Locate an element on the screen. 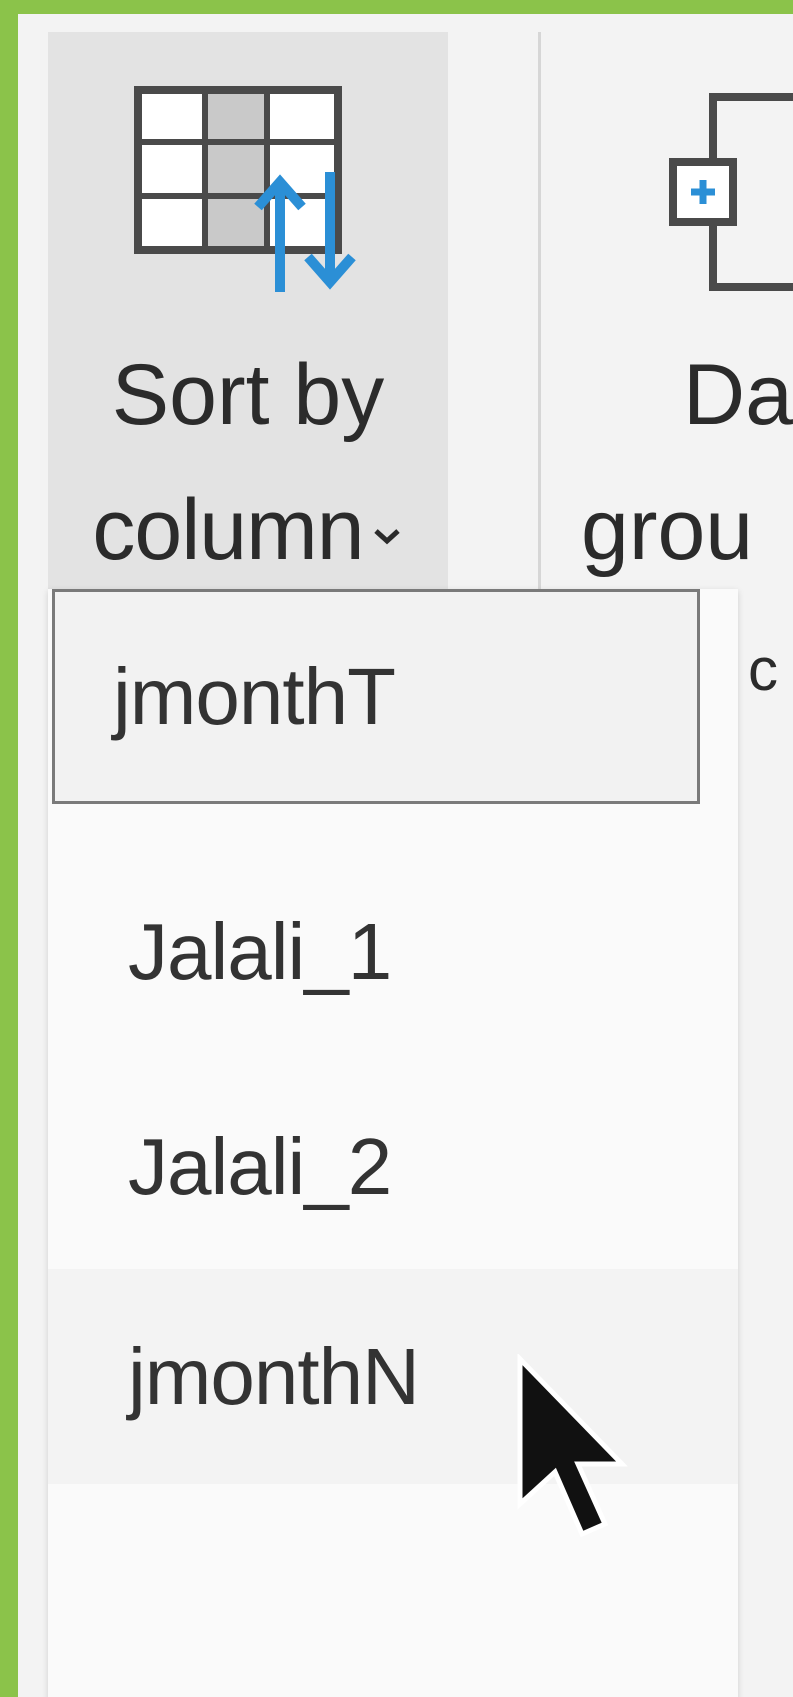 The image size is (793, 1697). mouse-pointer-icon is located at coordinates (572, 1446).